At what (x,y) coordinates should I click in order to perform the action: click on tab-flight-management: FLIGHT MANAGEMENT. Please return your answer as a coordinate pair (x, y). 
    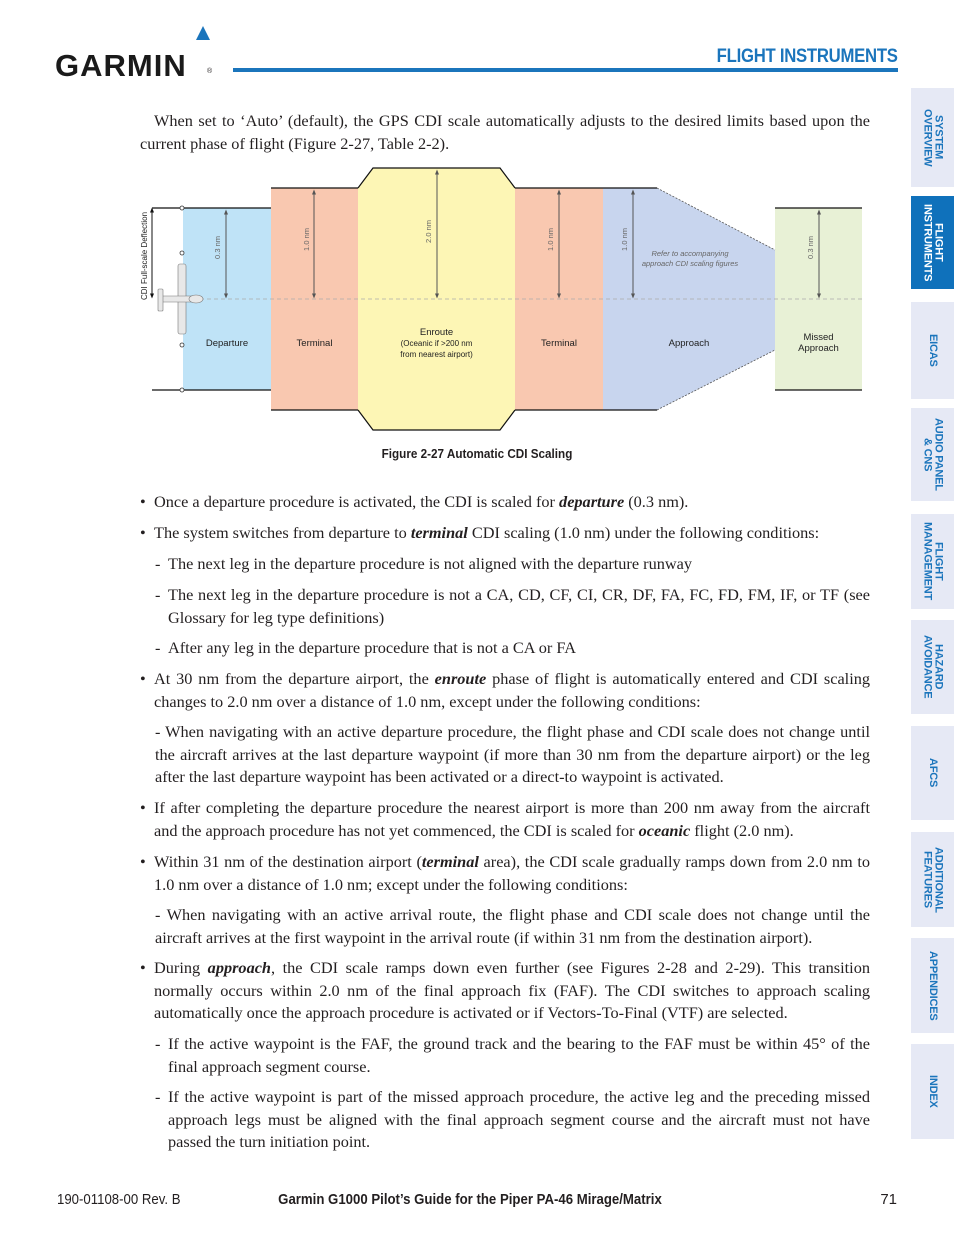
    Looking at the image, I should click on (932, 561).